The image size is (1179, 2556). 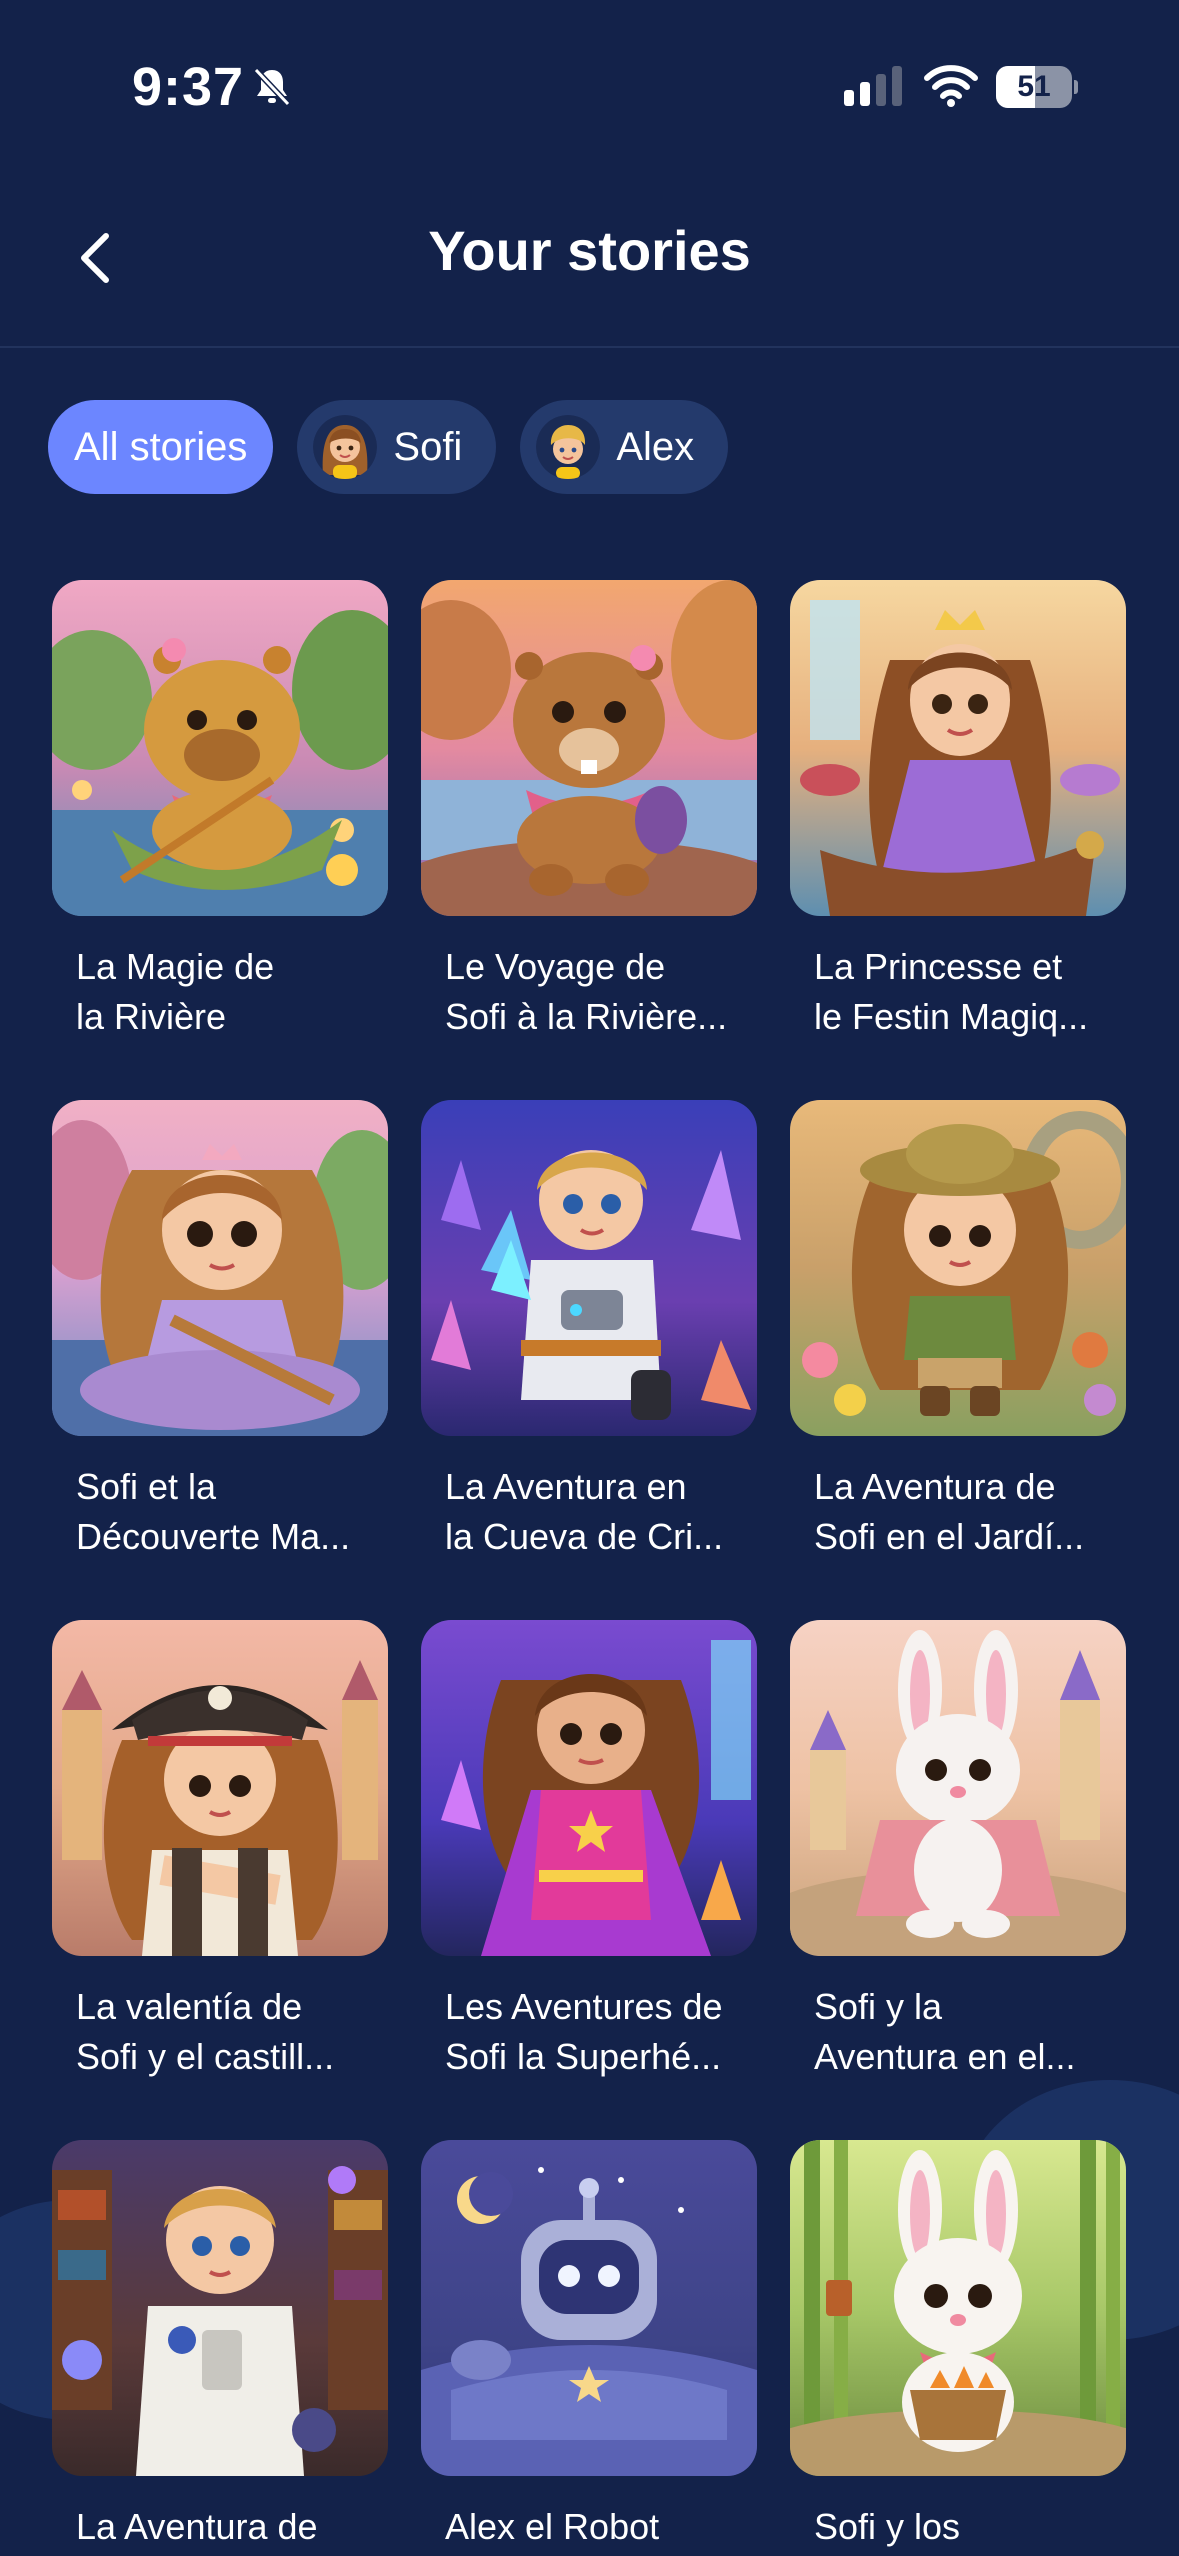 I want to click on story-card: La Aventura de, so click(x=220, y=2348).